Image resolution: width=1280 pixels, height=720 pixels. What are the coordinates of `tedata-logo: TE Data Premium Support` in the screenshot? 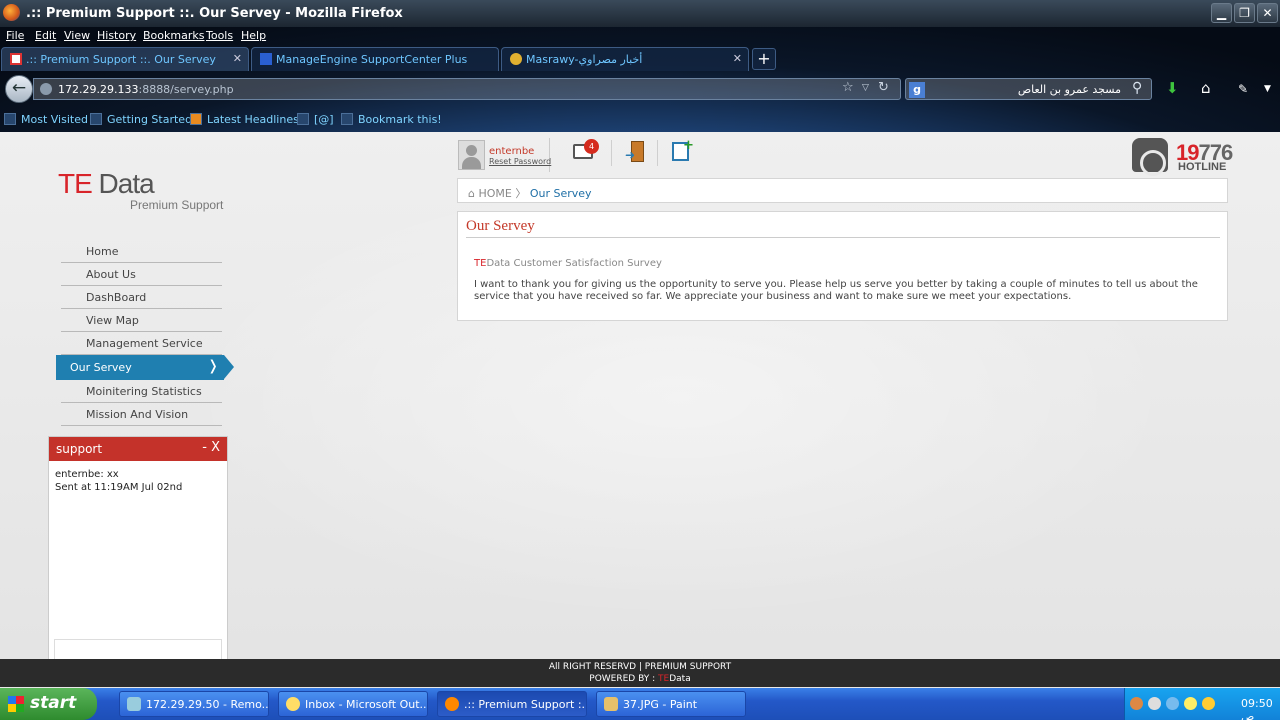 It's located at (140, 190).